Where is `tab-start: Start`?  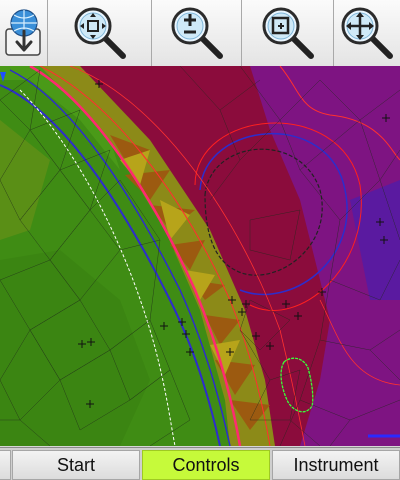 tab-start: Start is located at coordinates (76, 465).